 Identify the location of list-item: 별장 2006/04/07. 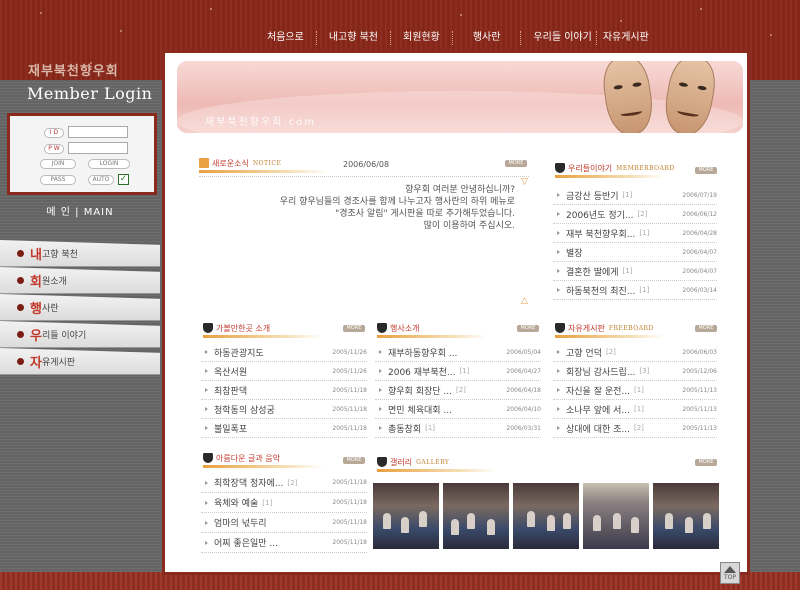
(635, 252).